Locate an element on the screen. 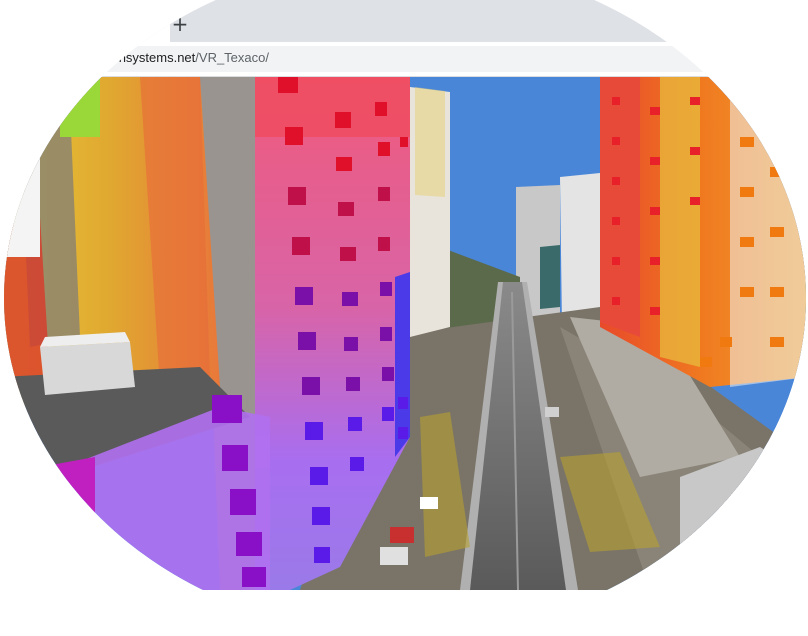 This screenshot has width=808, height=636. menu-icon: ⋮ is located at coordinates (722, 60).